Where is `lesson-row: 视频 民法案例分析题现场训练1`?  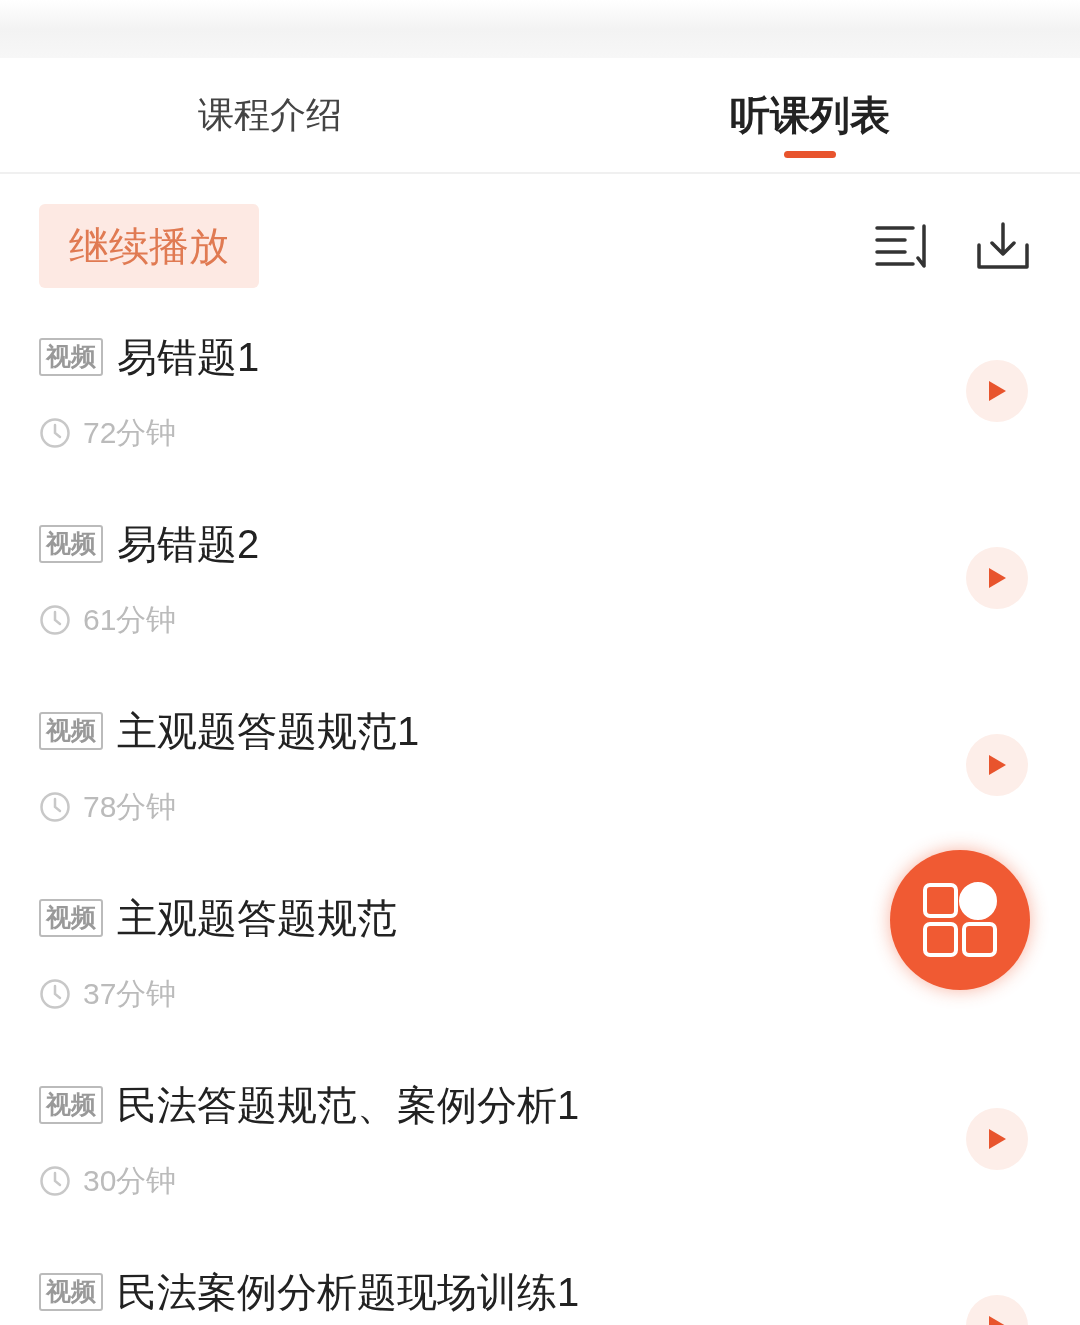
lesson-row: 视频 民法案例分析题现场训练1 is located at coordinates (540, 1279).